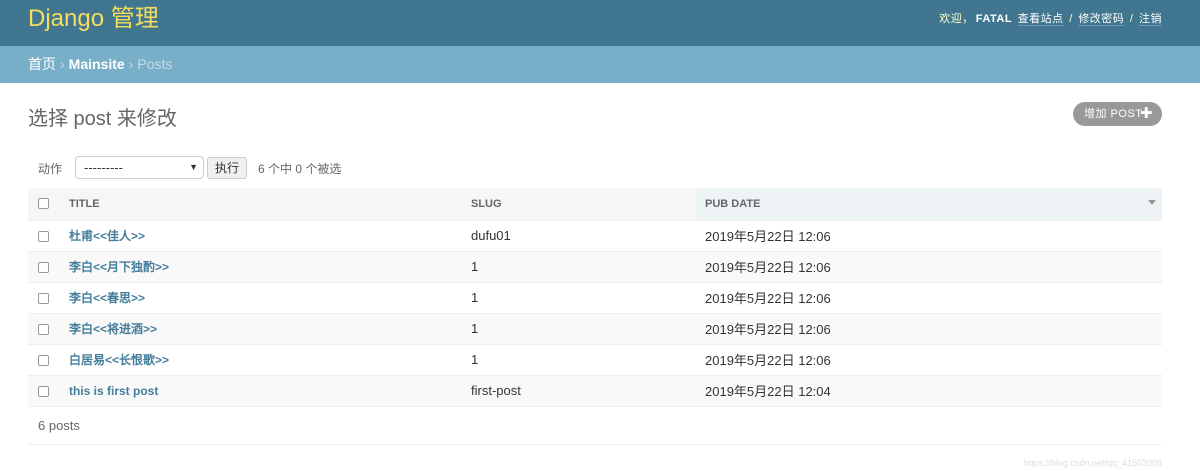 The width and height of the screenshot is (1200, 471). I want to click on table-row: 杜甫<<佳人>> dufu01 2019年5月22日 12:06, so click(595, 236).